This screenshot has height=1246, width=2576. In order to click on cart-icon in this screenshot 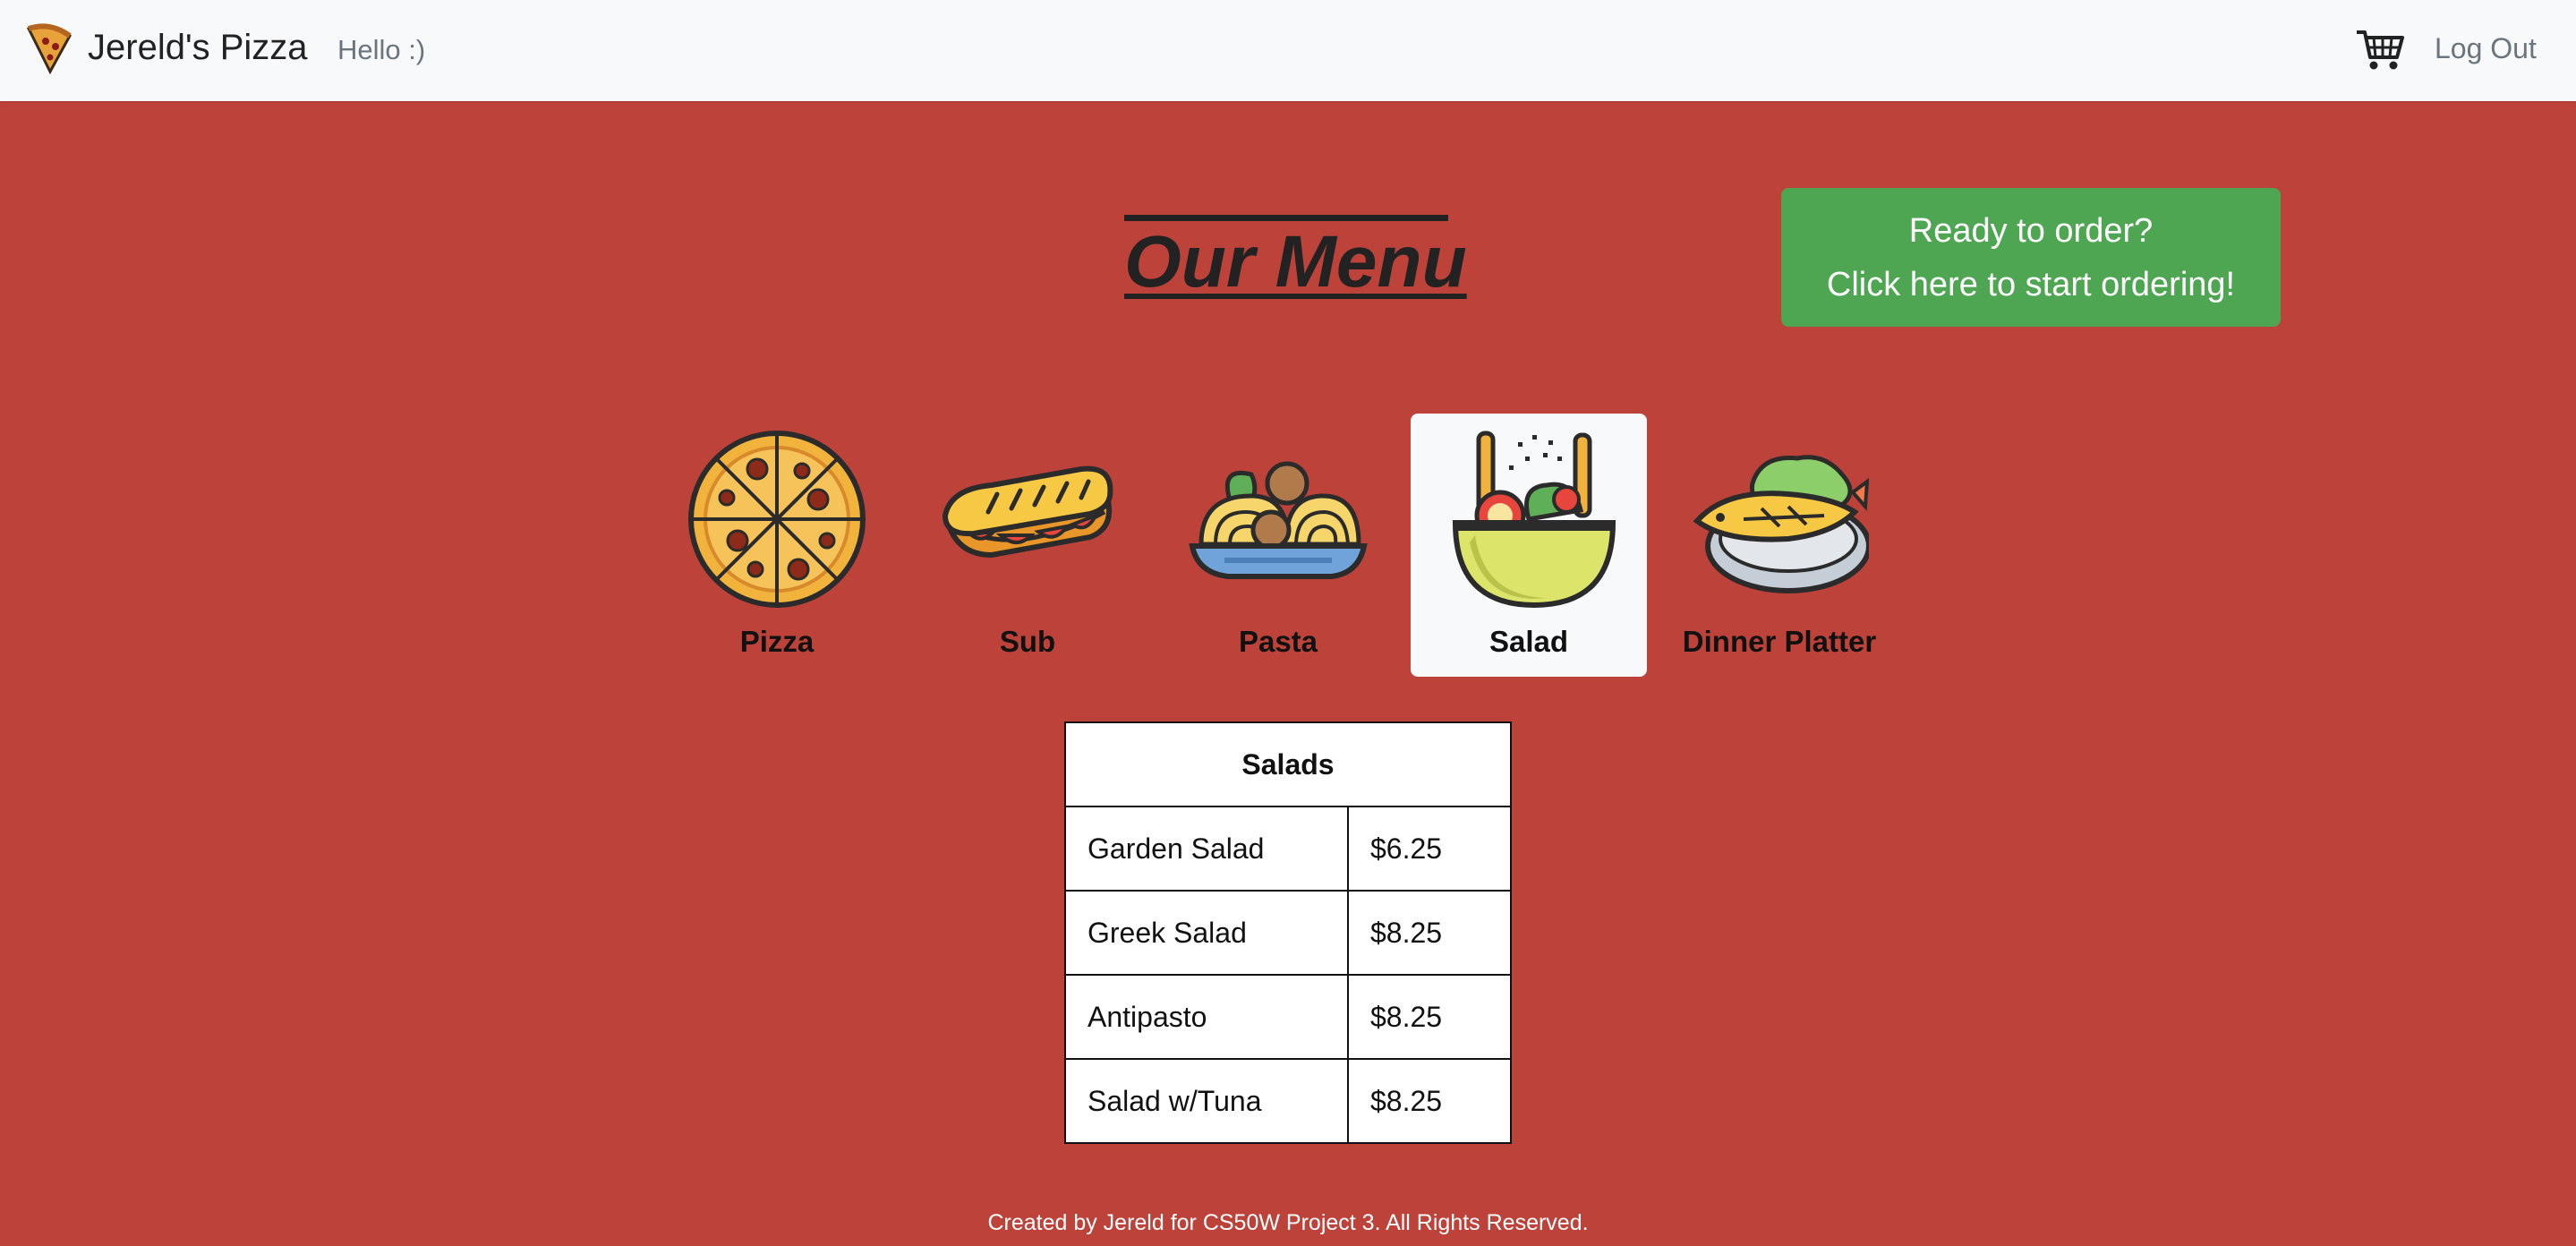, I will do `click(2380, 49)`.